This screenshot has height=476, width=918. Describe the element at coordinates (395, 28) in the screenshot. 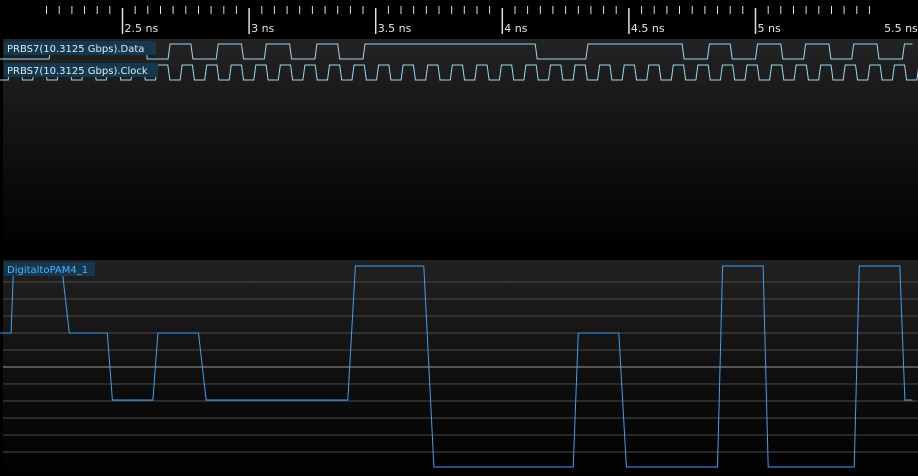

I see `ruler-label: 3.5 ns` at that location.